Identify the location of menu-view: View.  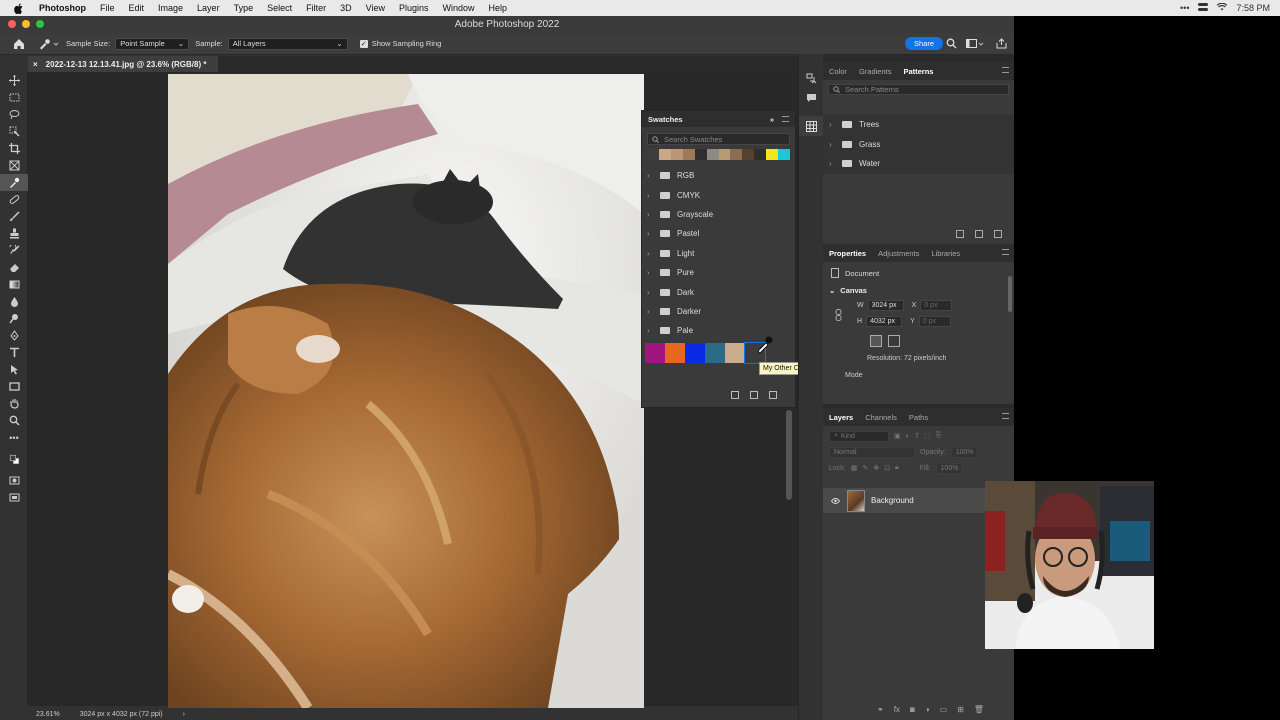
(375, 8).